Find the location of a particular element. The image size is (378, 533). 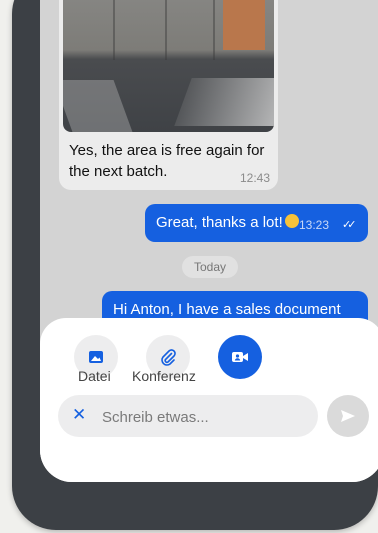

conference-call-button is located at coordinates (240, 357).